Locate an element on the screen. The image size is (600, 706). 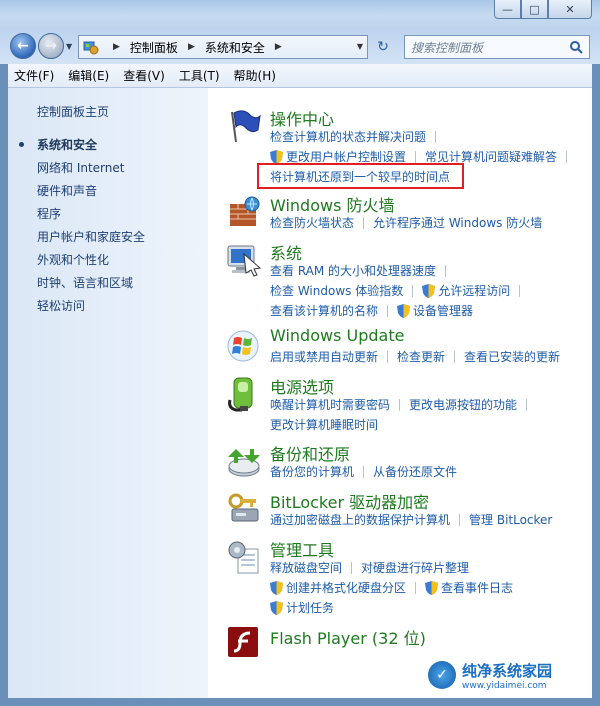
sidebar-item-clock-language: 时钟、语言和区域 is located at coordinates (85, 282).